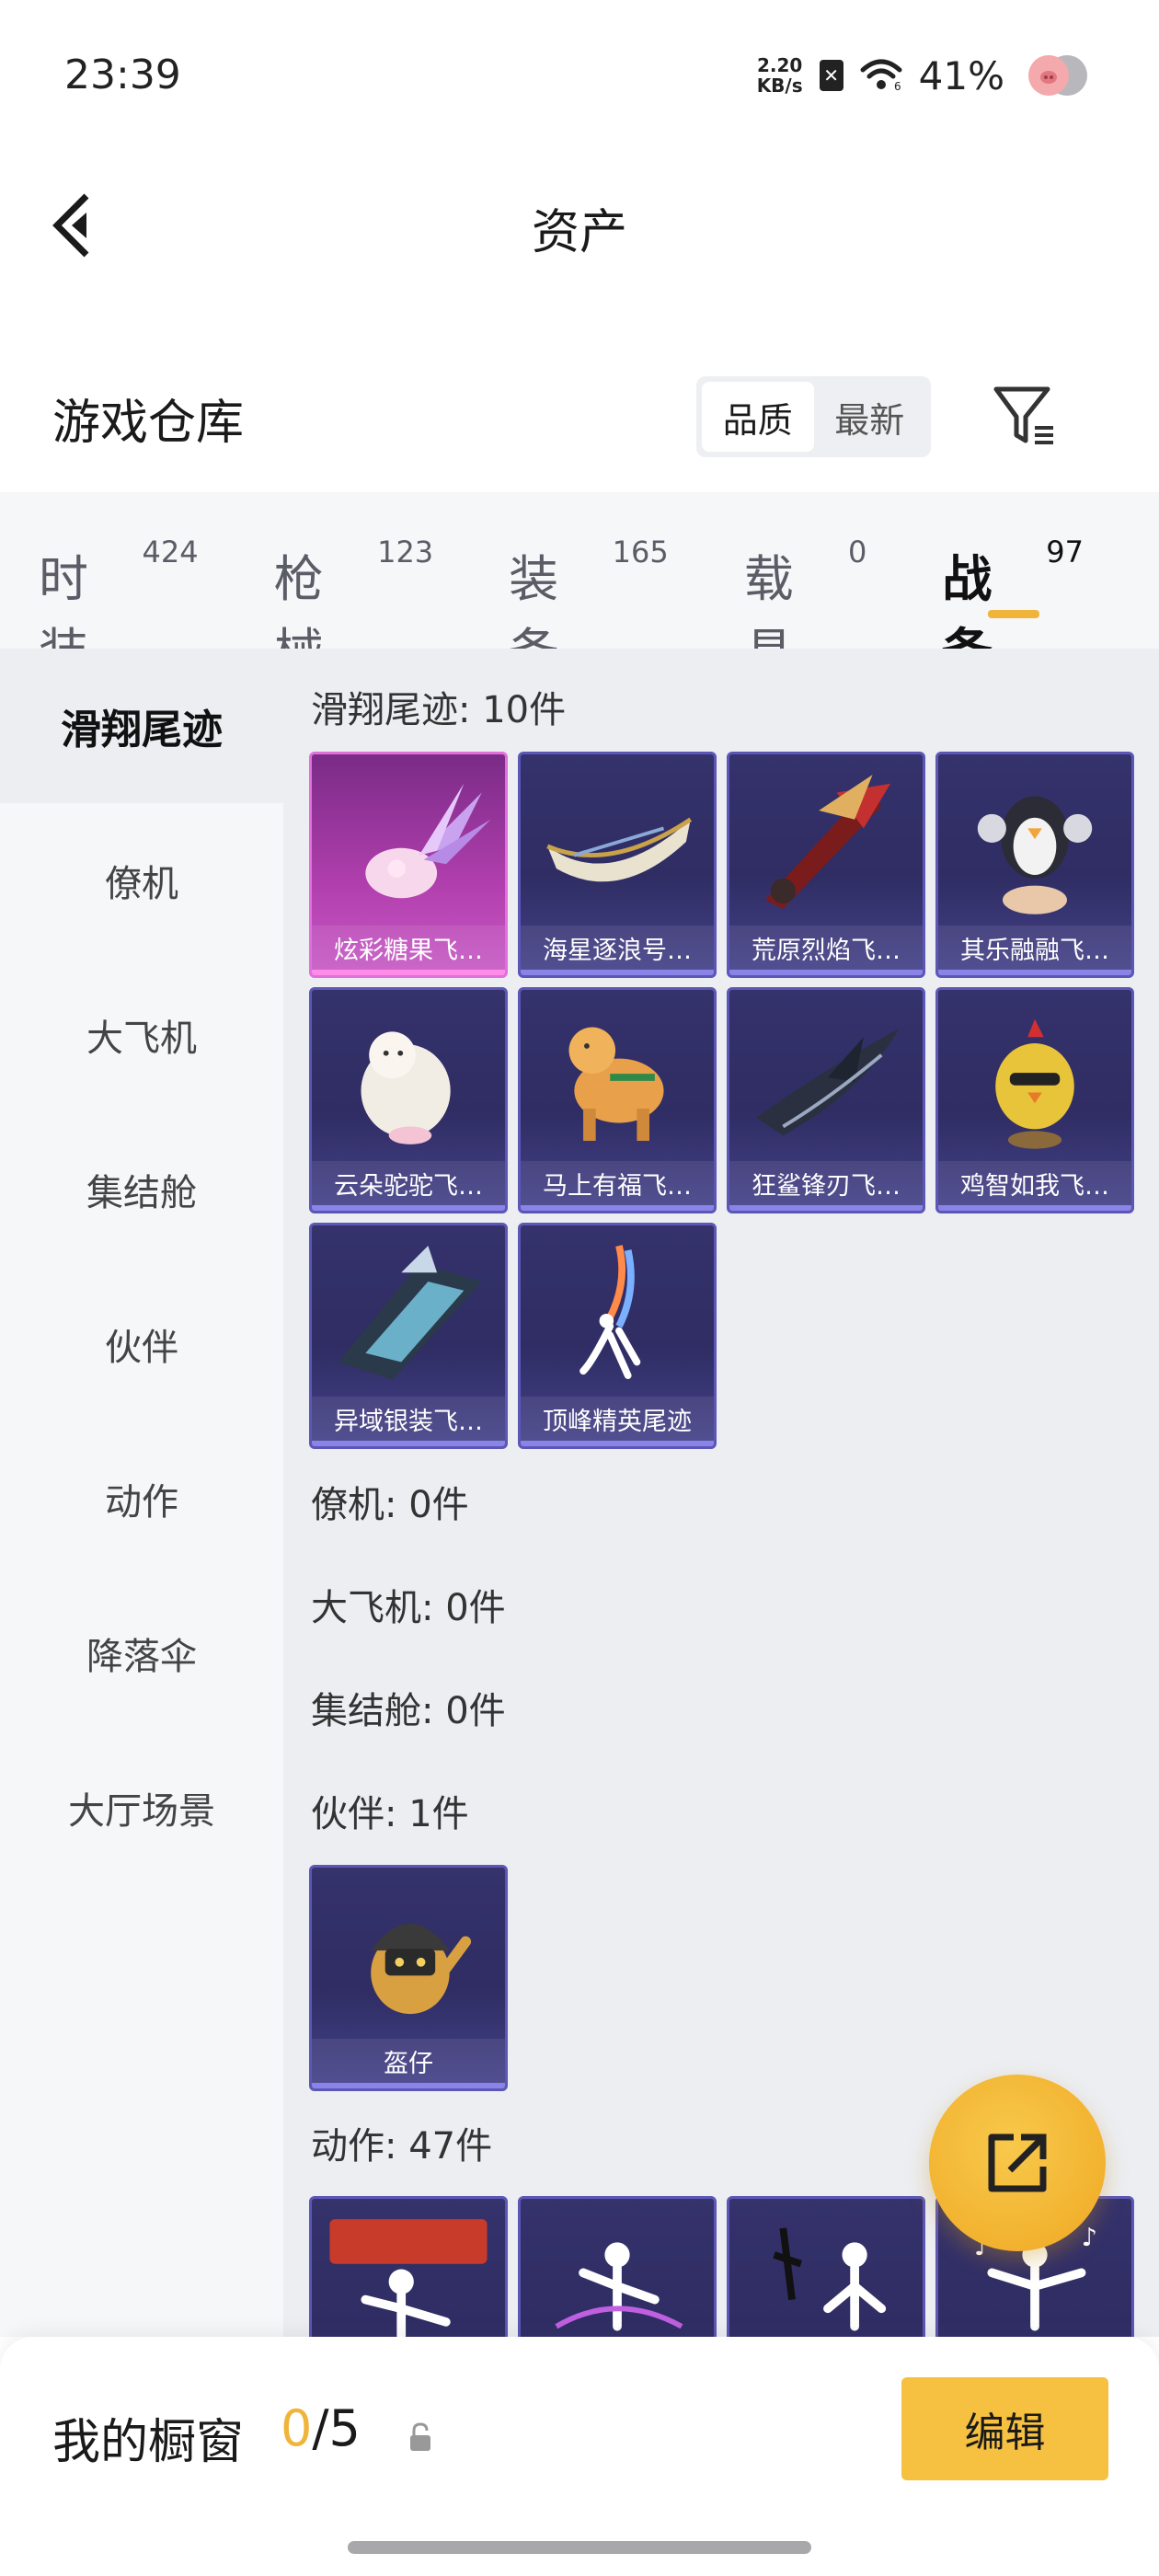 Image resolution: width=1159 pixels, height=2576 pixels. I want to click on net-speed-unit: KB/s, so click(779, 86).